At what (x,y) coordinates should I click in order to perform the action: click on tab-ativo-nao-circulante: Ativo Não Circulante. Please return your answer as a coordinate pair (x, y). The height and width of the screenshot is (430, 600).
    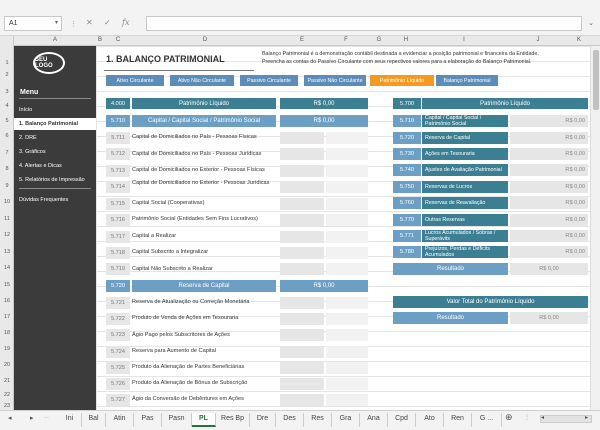
    Looking at the image, I should click on (202, 80).